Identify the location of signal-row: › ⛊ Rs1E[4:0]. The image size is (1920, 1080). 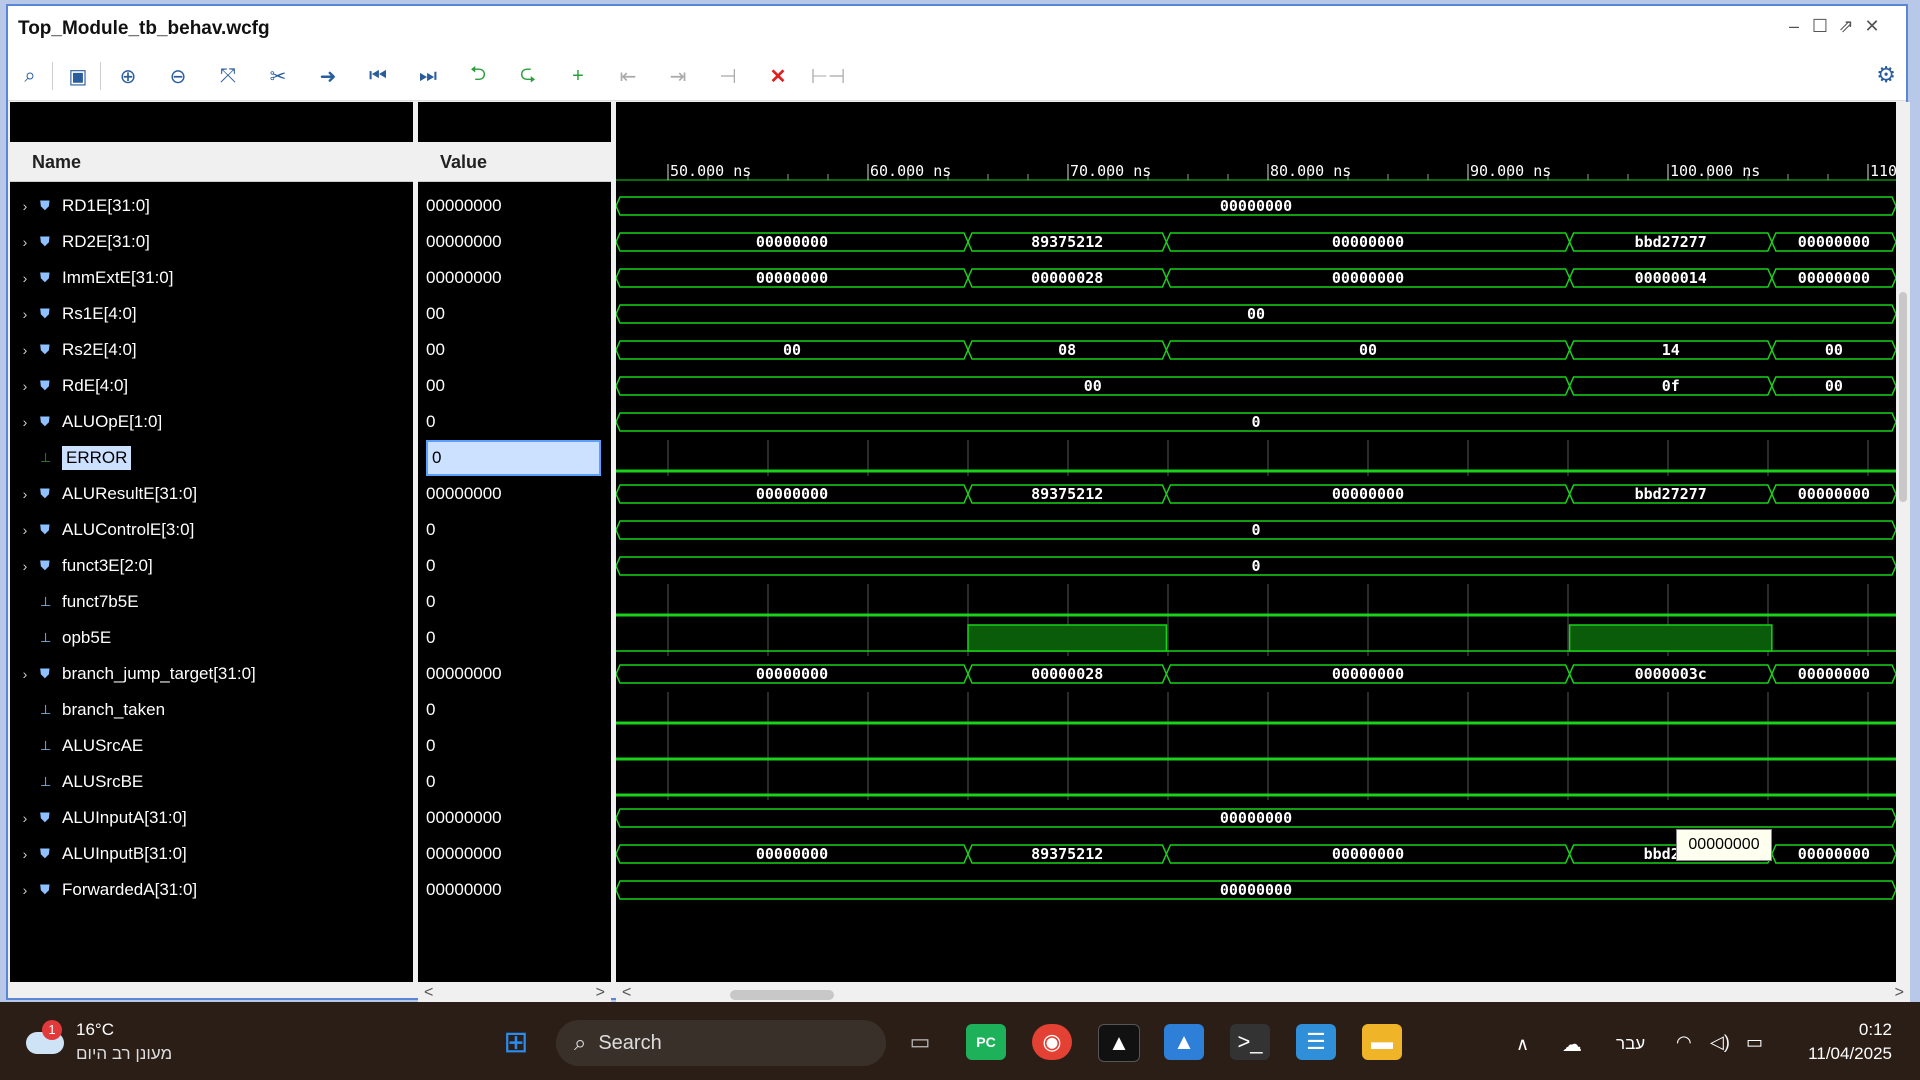
(73, 314).